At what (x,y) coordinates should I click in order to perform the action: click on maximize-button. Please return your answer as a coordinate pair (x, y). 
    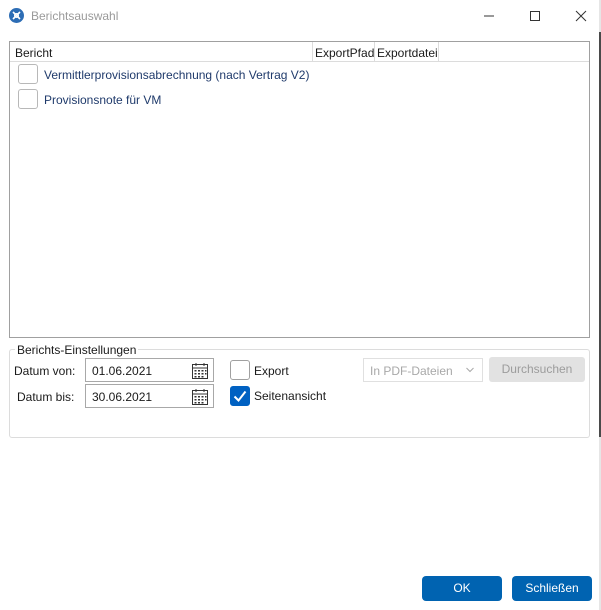
    Looking at the image, I should click on (535, 16).